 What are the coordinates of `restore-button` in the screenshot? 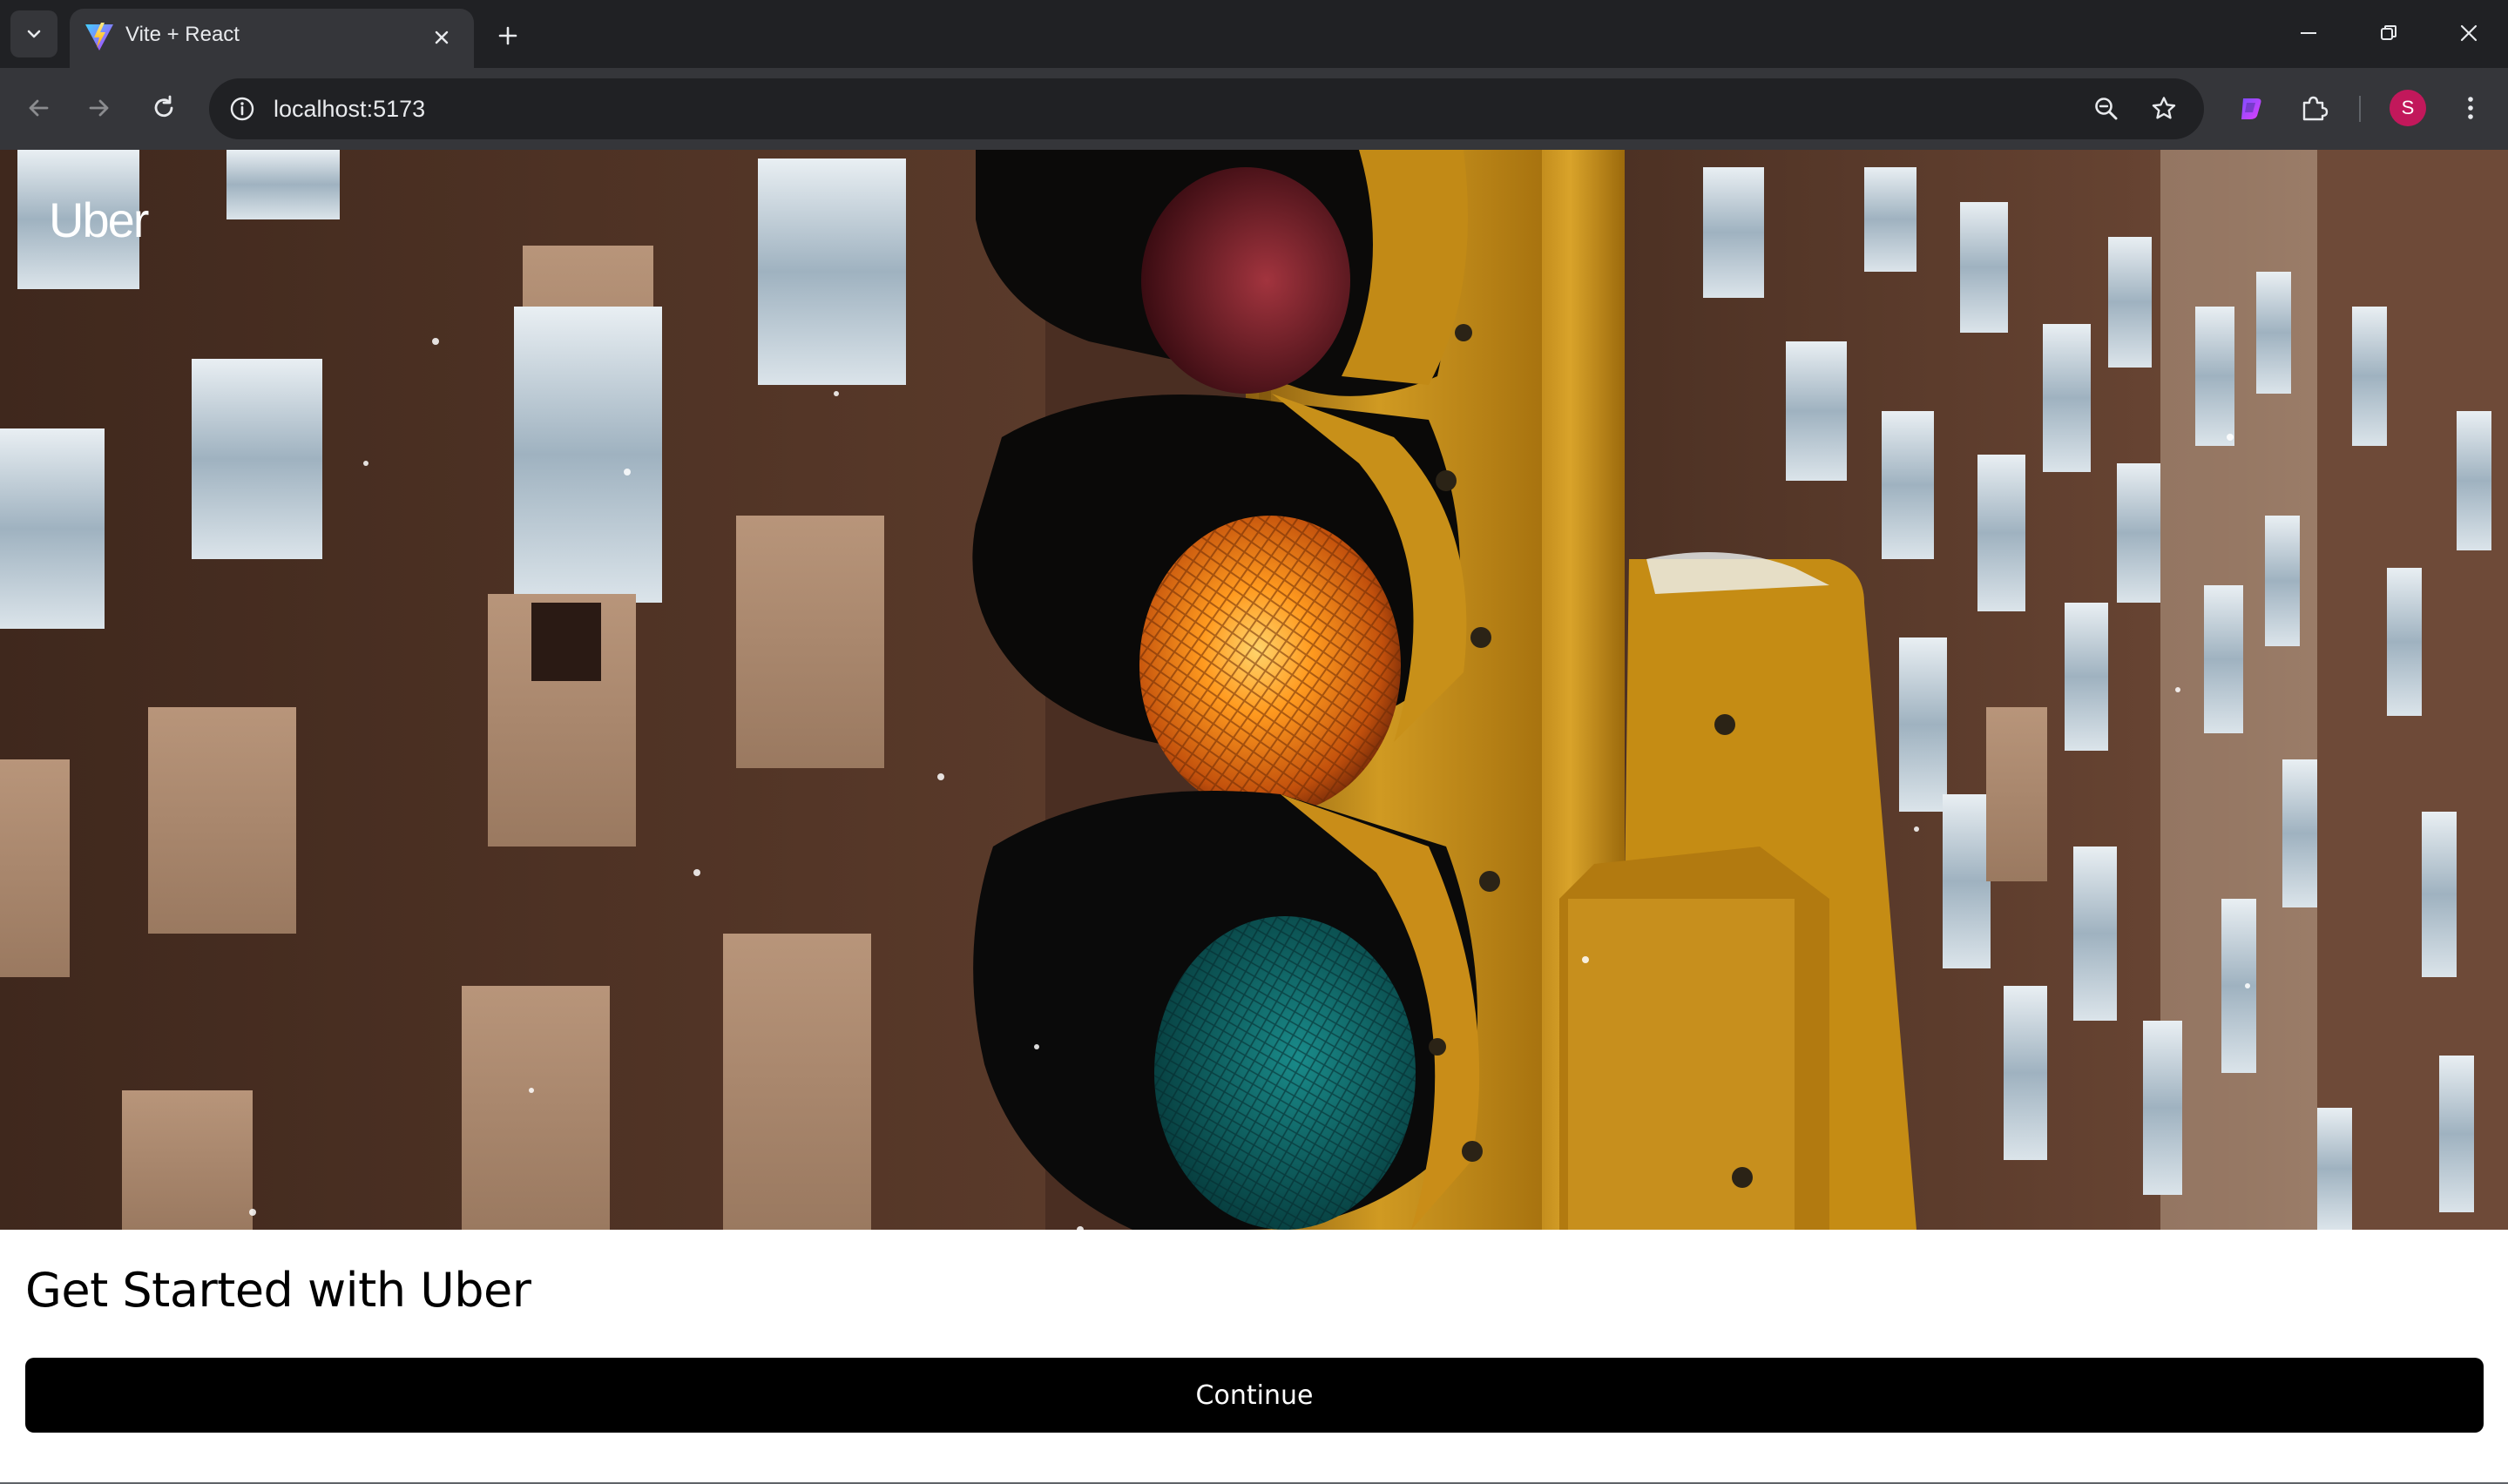 It's located at (2388, 33).